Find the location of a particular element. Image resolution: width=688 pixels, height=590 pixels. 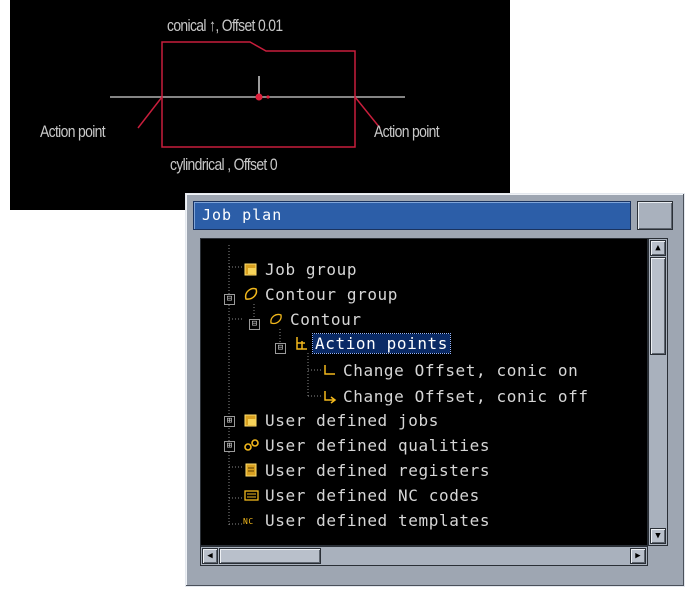

user-jobs-icon is located at coordinates (251, 420).